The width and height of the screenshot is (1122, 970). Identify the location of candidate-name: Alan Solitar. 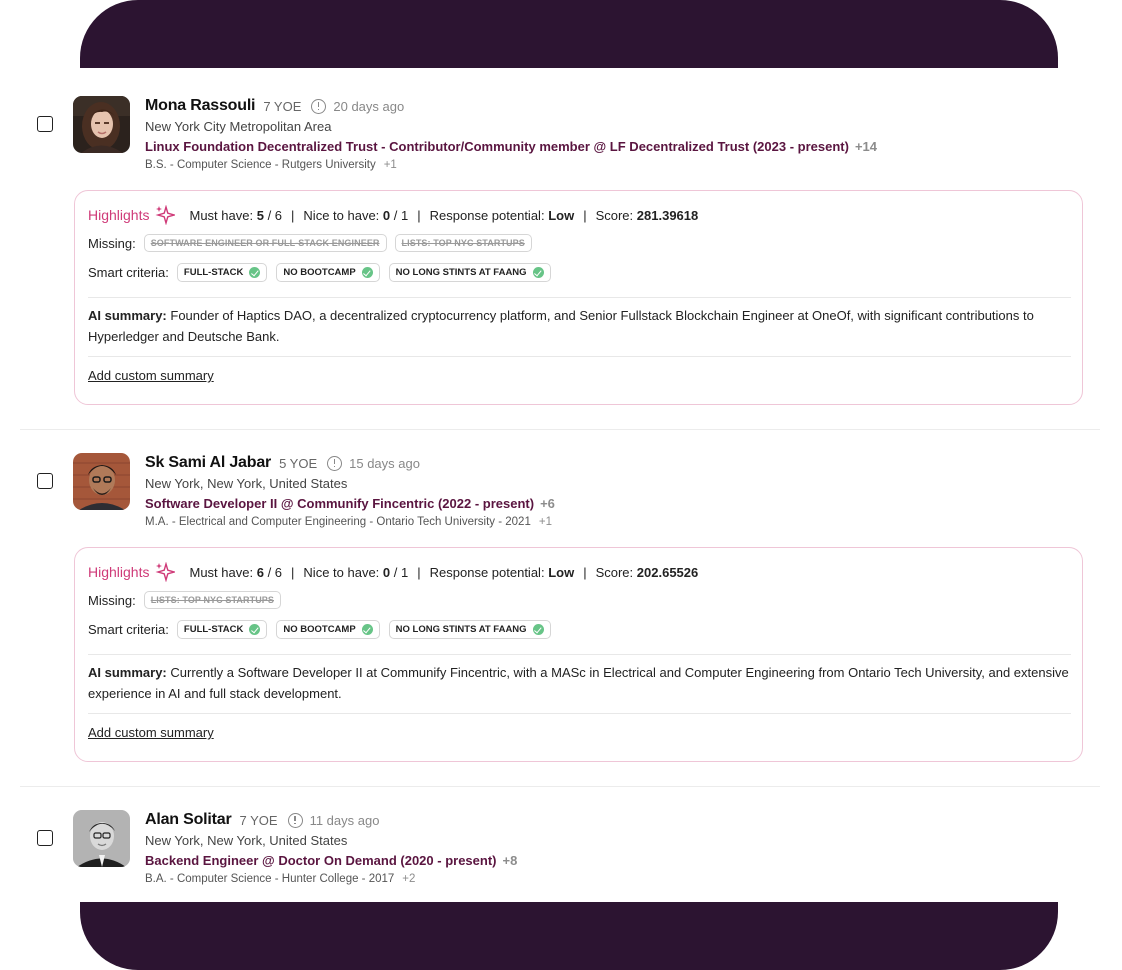
(188, 820).